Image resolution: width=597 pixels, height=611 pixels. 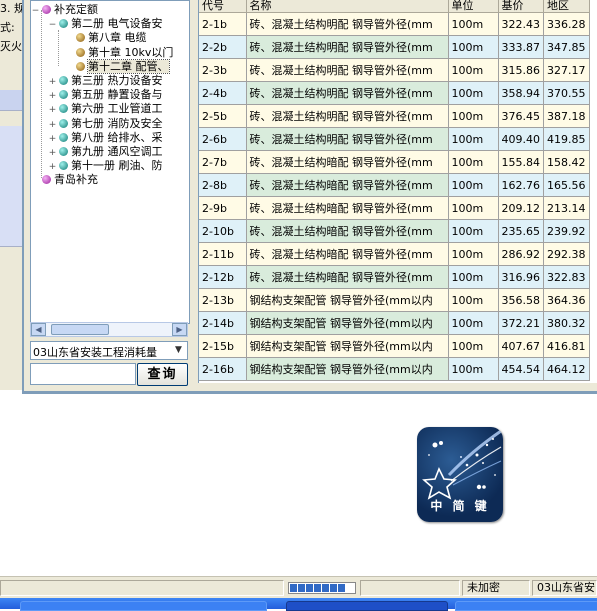 I want to click on taskbar-button-active, so click(x=367, y=606).